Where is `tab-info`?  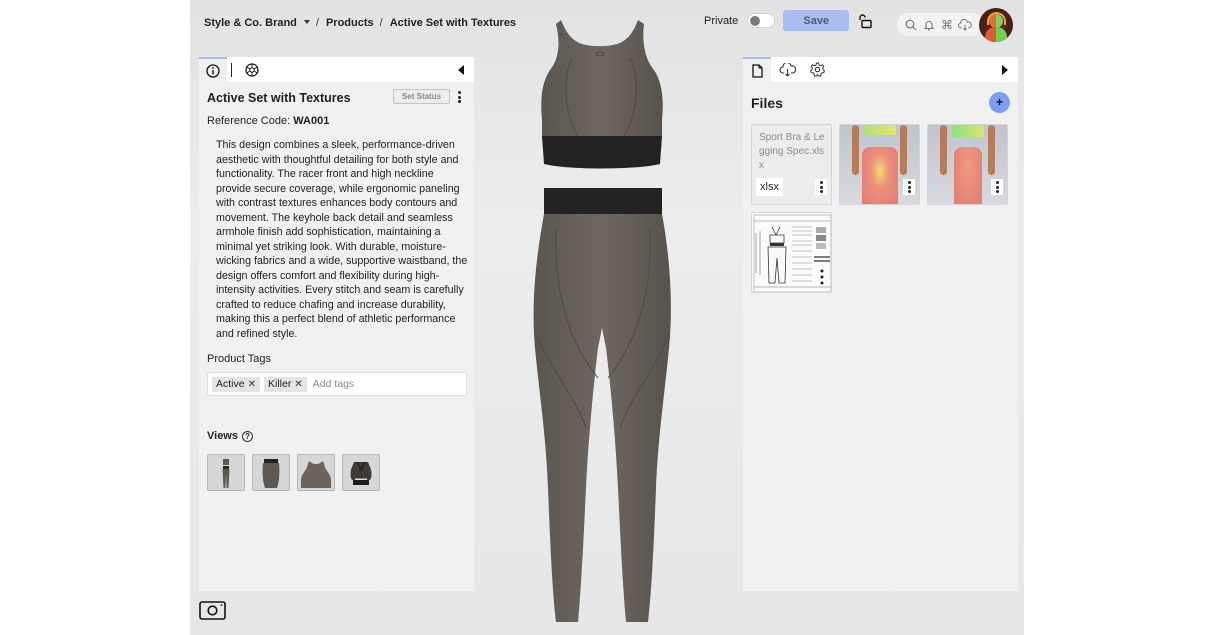
tab-info is located at coordinates (213, 69).